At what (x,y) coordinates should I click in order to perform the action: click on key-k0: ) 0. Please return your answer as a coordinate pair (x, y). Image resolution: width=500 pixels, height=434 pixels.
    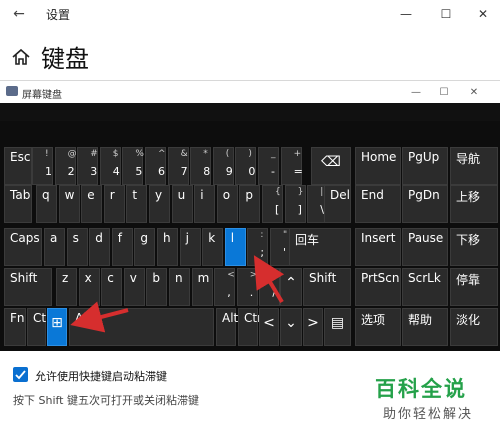
    Looking at the image, I should click on (246, 166).